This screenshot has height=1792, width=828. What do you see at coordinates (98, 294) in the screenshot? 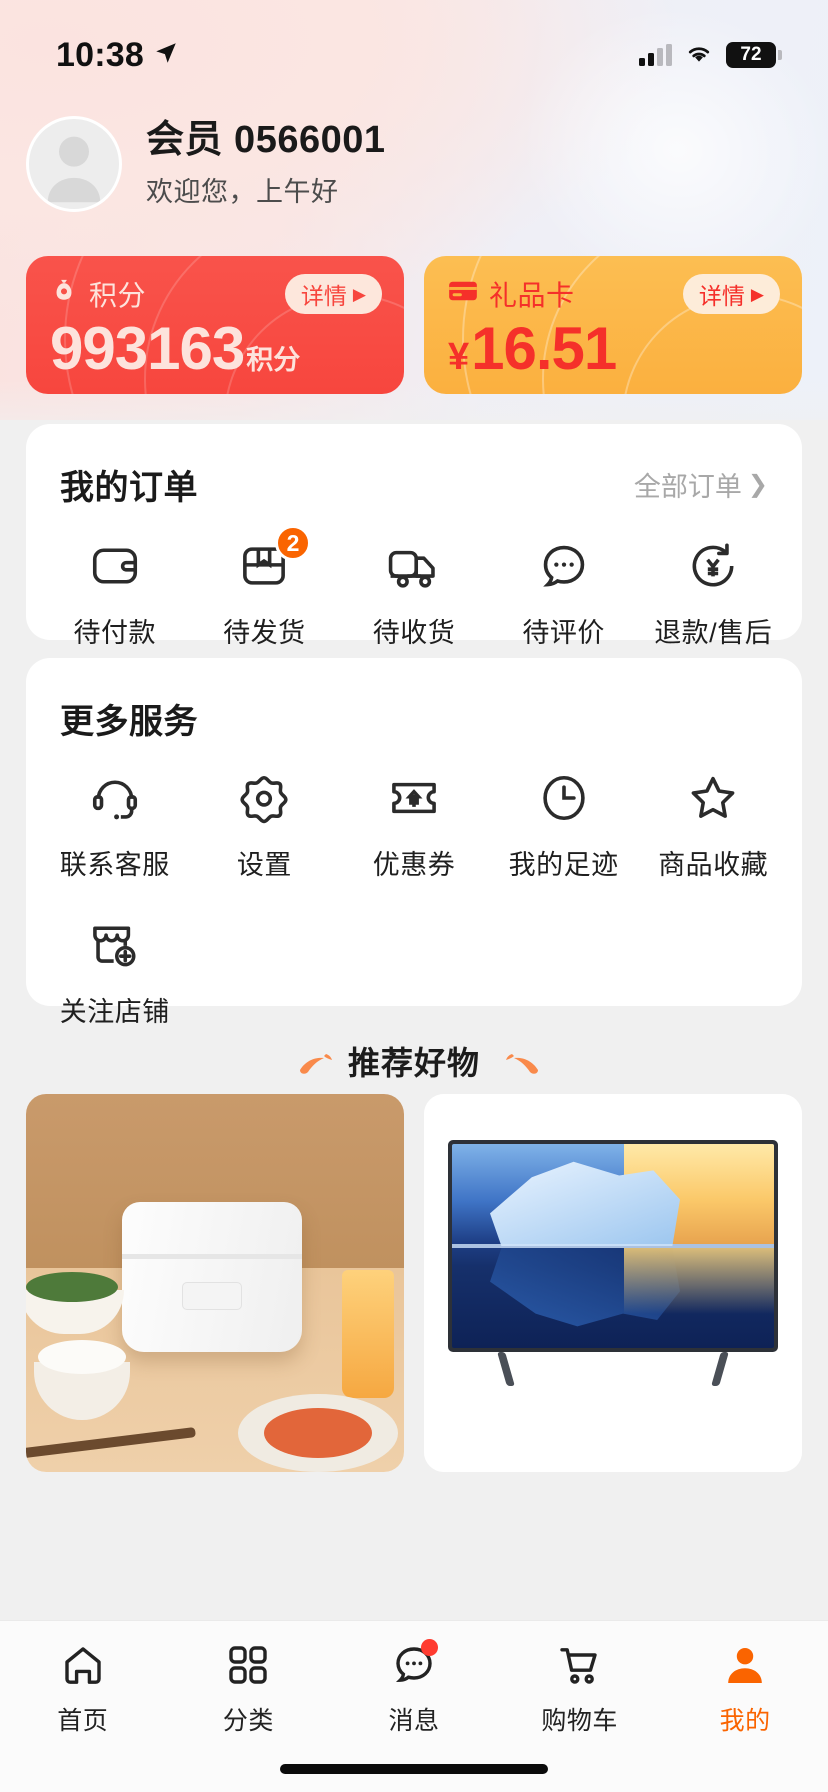
I see `points-card-label-group: 积分` at bounding box center [98, 294].